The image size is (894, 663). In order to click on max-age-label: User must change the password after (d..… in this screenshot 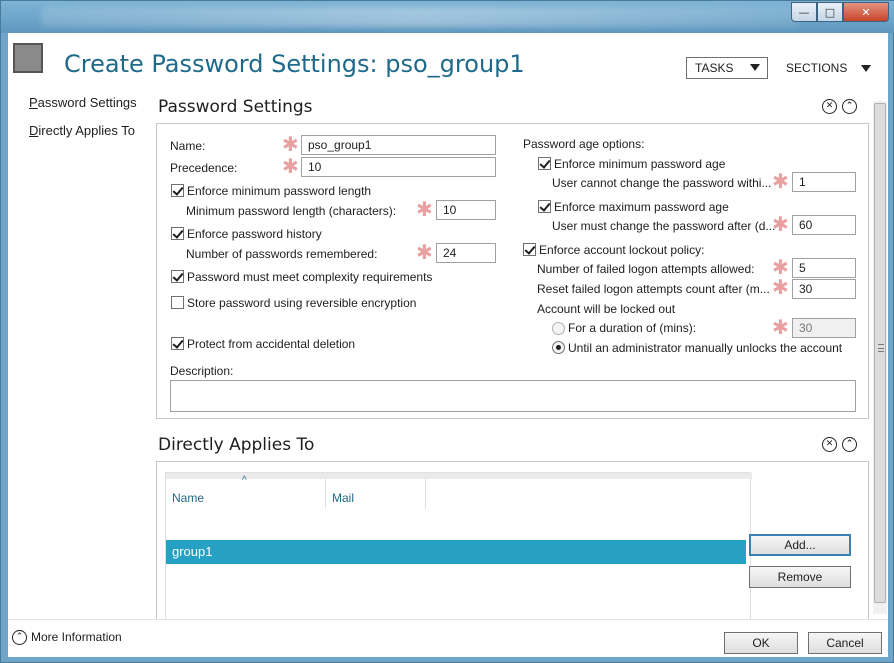, I will do `click(664, 226)`.